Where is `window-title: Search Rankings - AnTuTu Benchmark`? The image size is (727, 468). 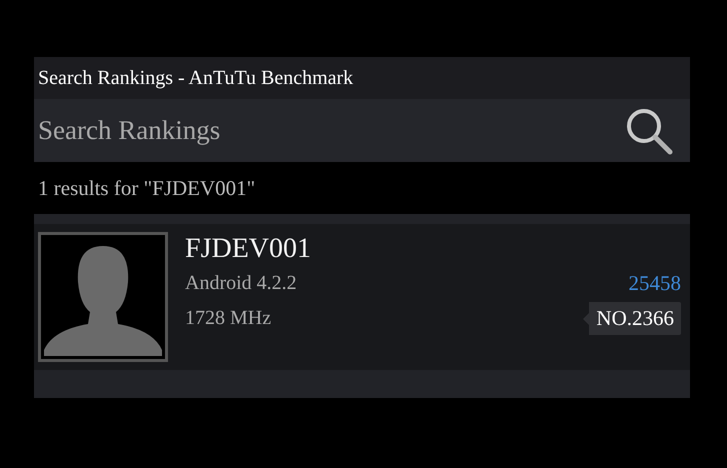
window-title: Search Rankings - AnTuTu Benchmark is located at coordinates (196, 78).